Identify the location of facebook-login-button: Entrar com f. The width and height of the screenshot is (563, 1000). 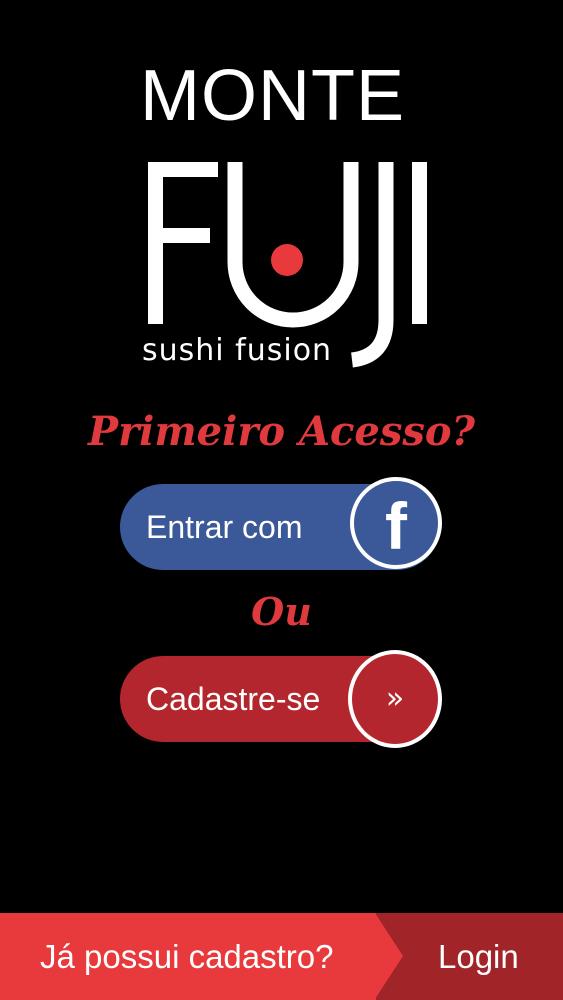
(281, 523).